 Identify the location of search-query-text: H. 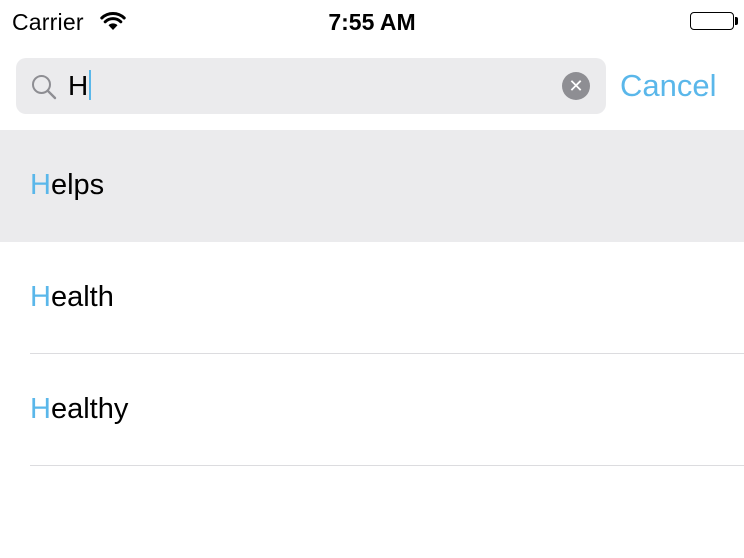
(78, 85).